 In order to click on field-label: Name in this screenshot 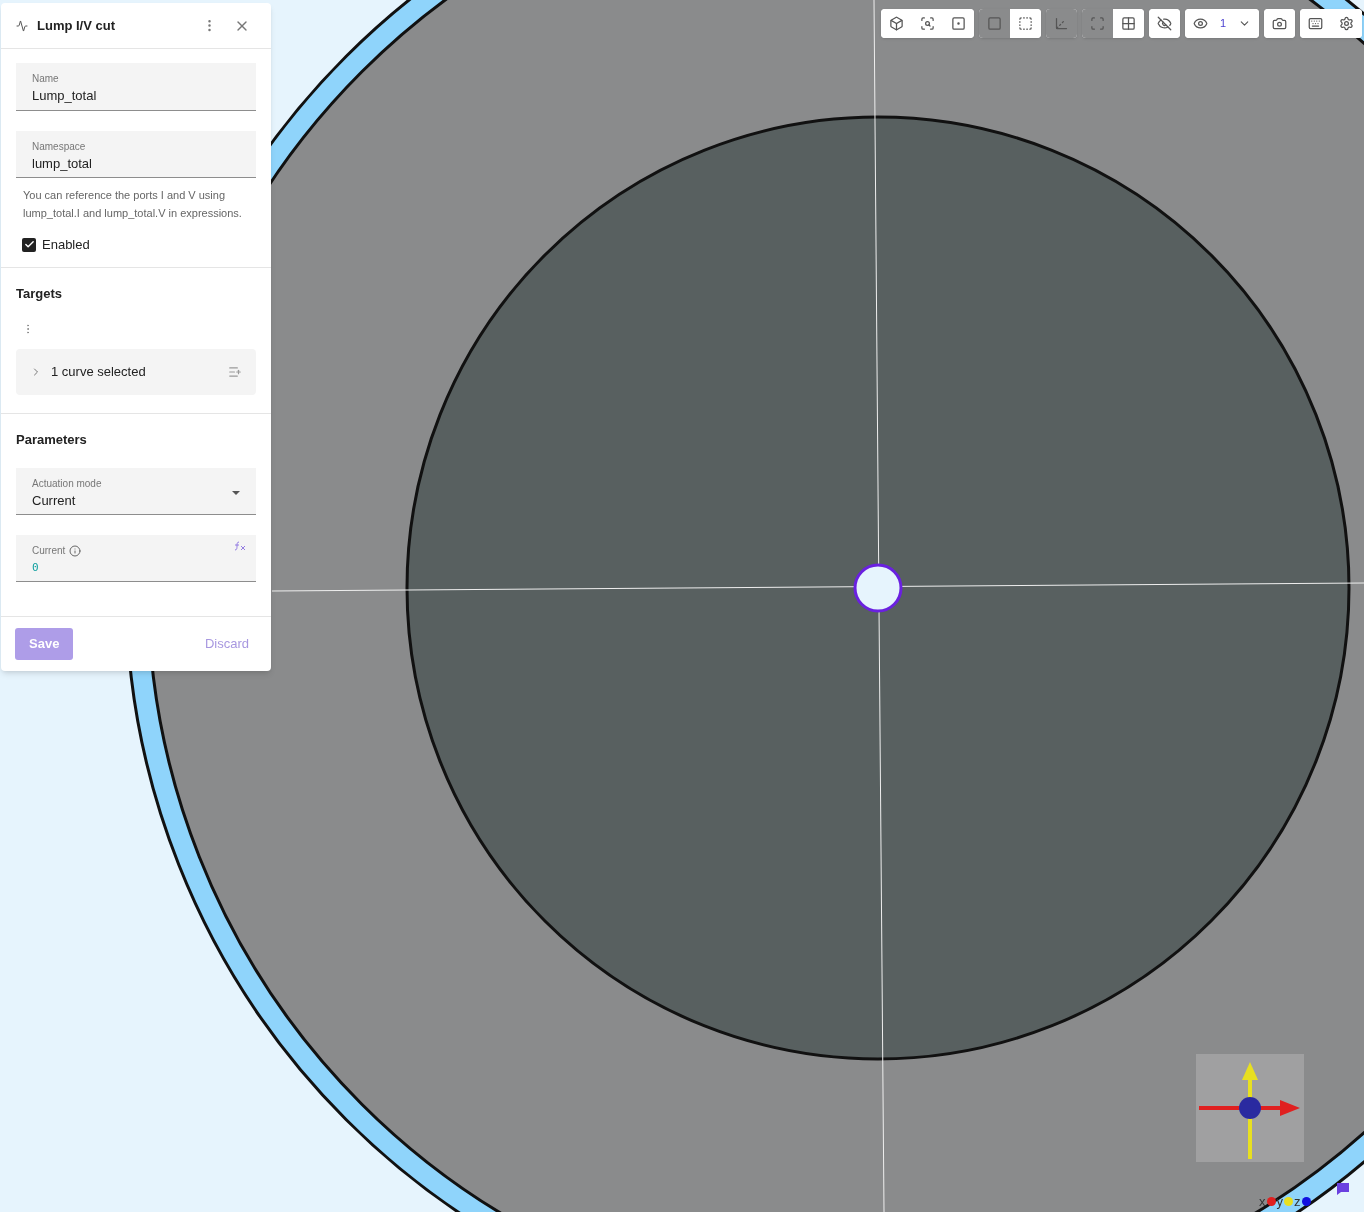, I will do `click(46, 79)`.